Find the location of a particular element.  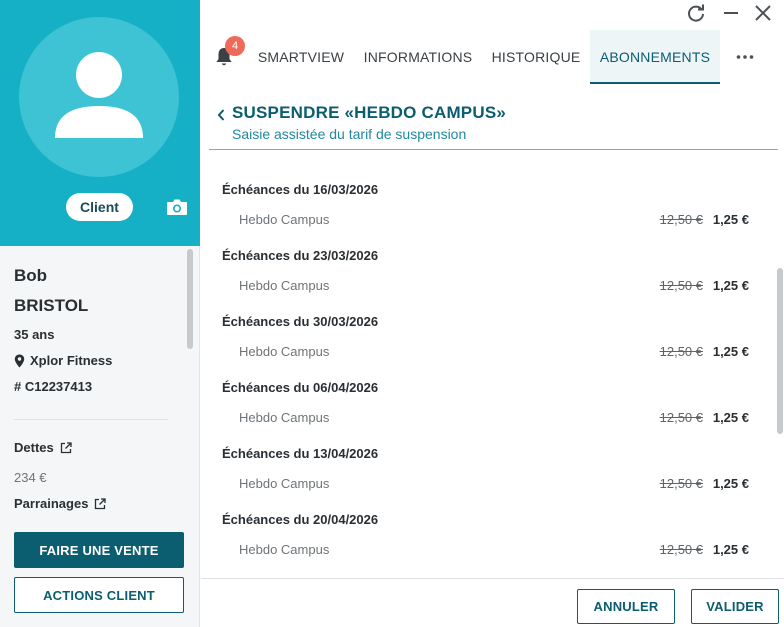

client-badge: Client is located at coordinates (99, 207).